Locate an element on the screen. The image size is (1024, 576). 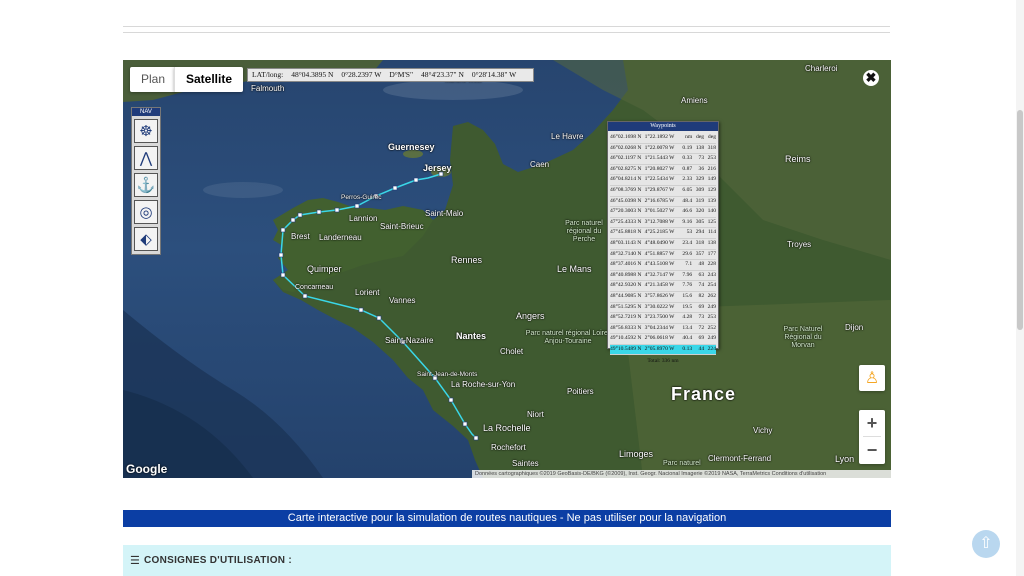
waypoint-row: 48°32.7140 N 4°51.8857 W 29.6 357 177 is located at coordinates (663, 255).